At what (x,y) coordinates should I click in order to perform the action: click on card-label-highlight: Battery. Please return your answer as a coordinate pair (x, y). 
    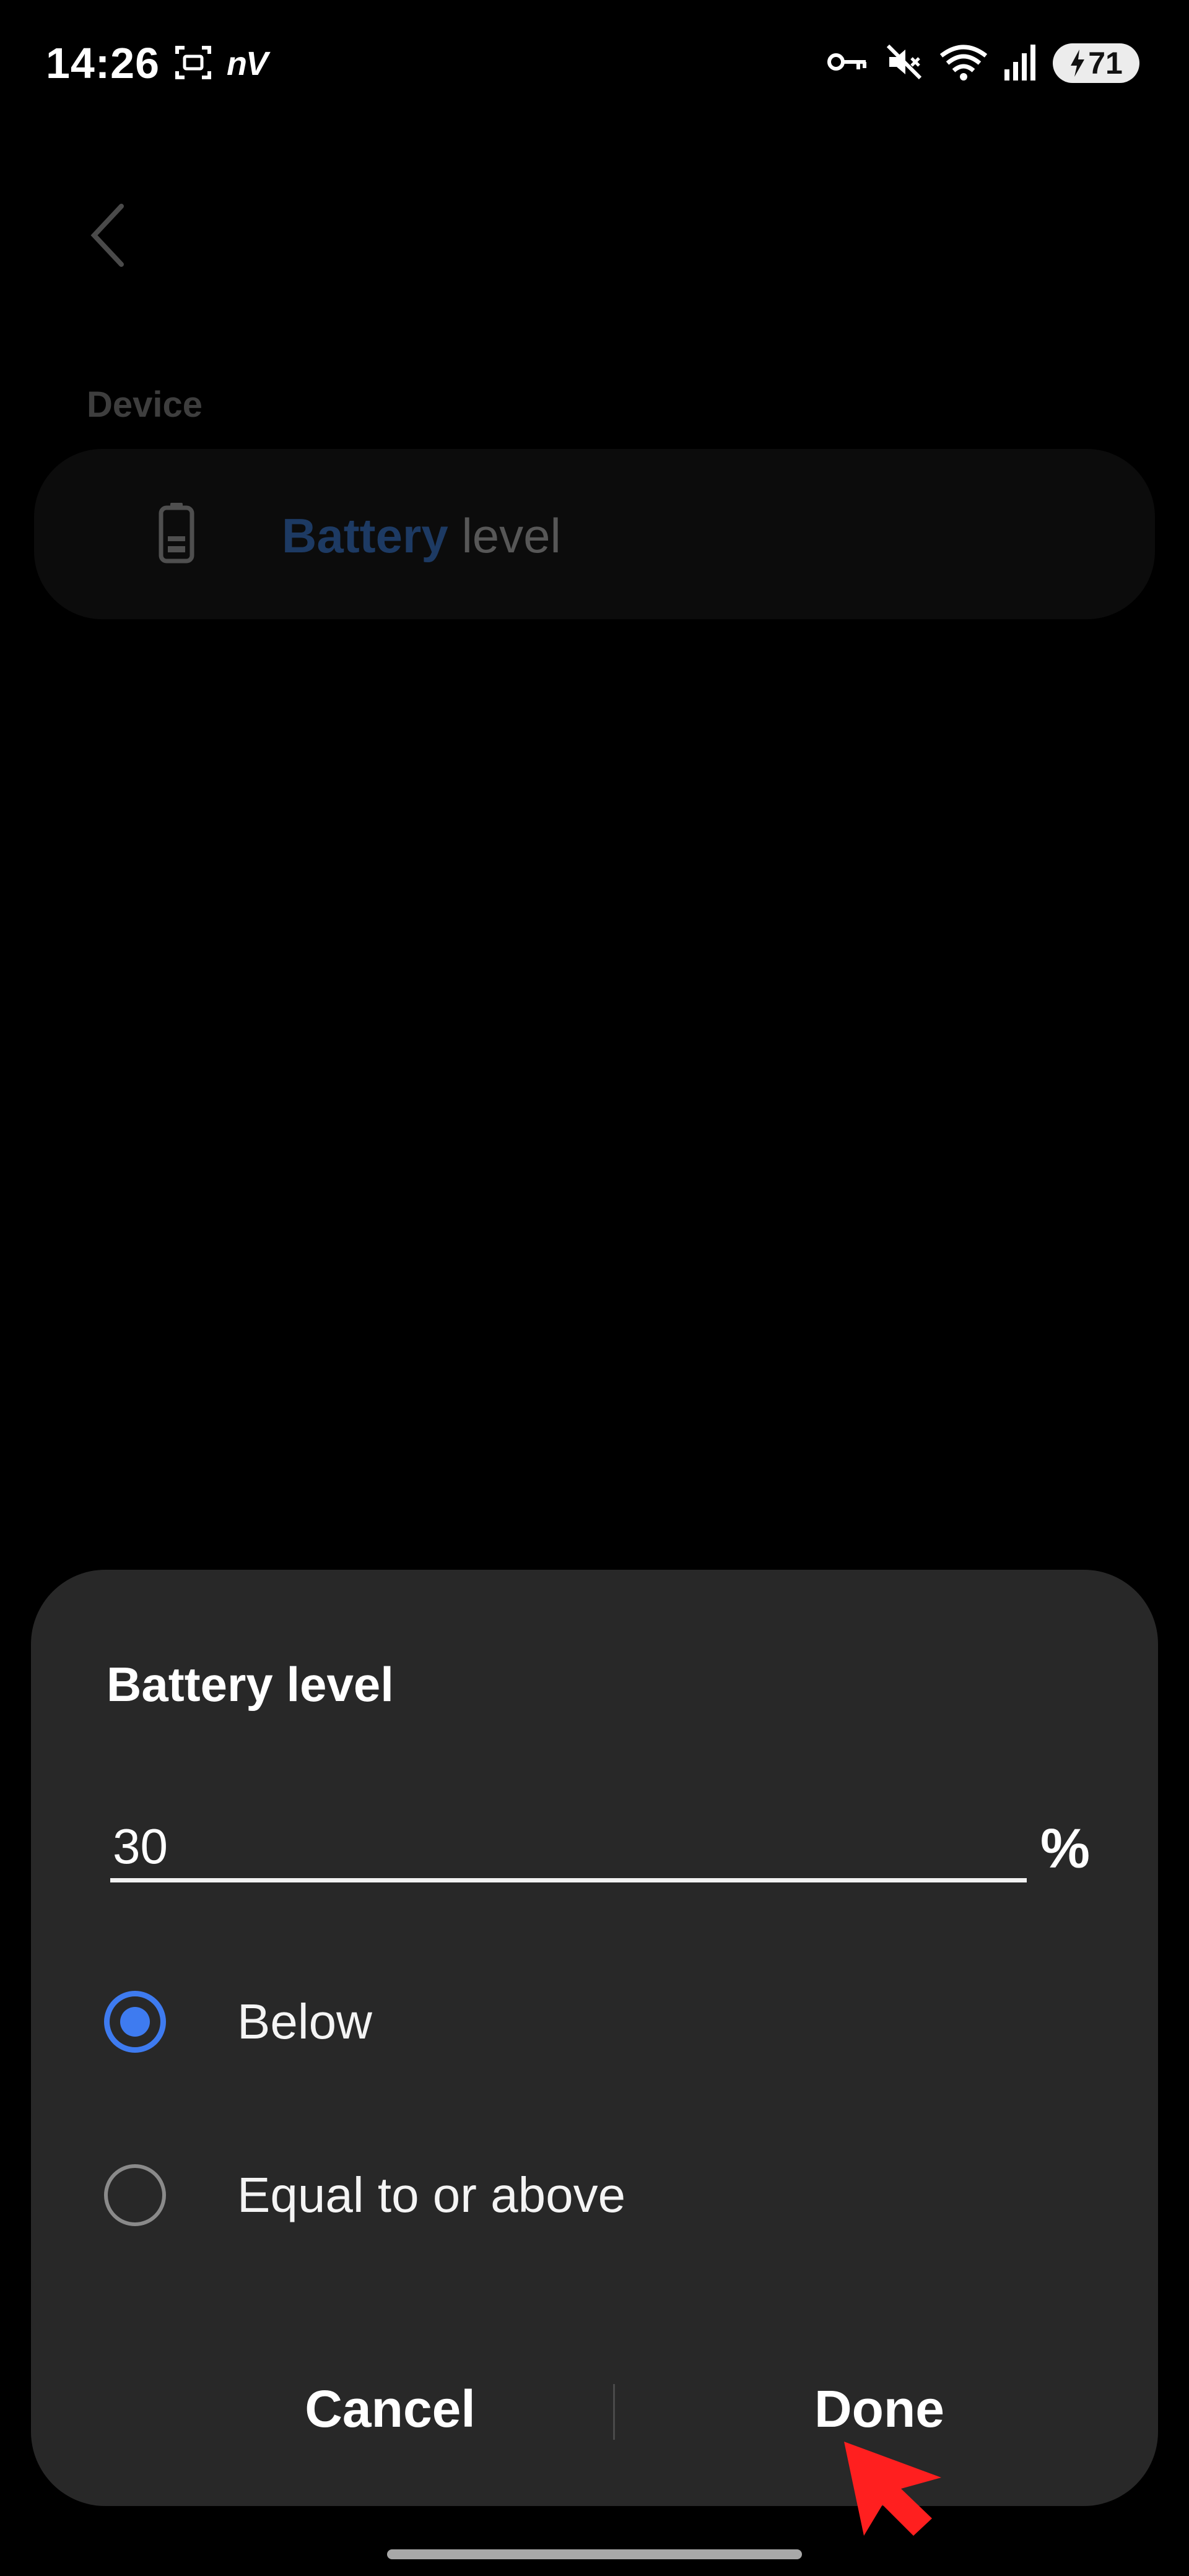
    Looking at the image, I should click on (365, 535).